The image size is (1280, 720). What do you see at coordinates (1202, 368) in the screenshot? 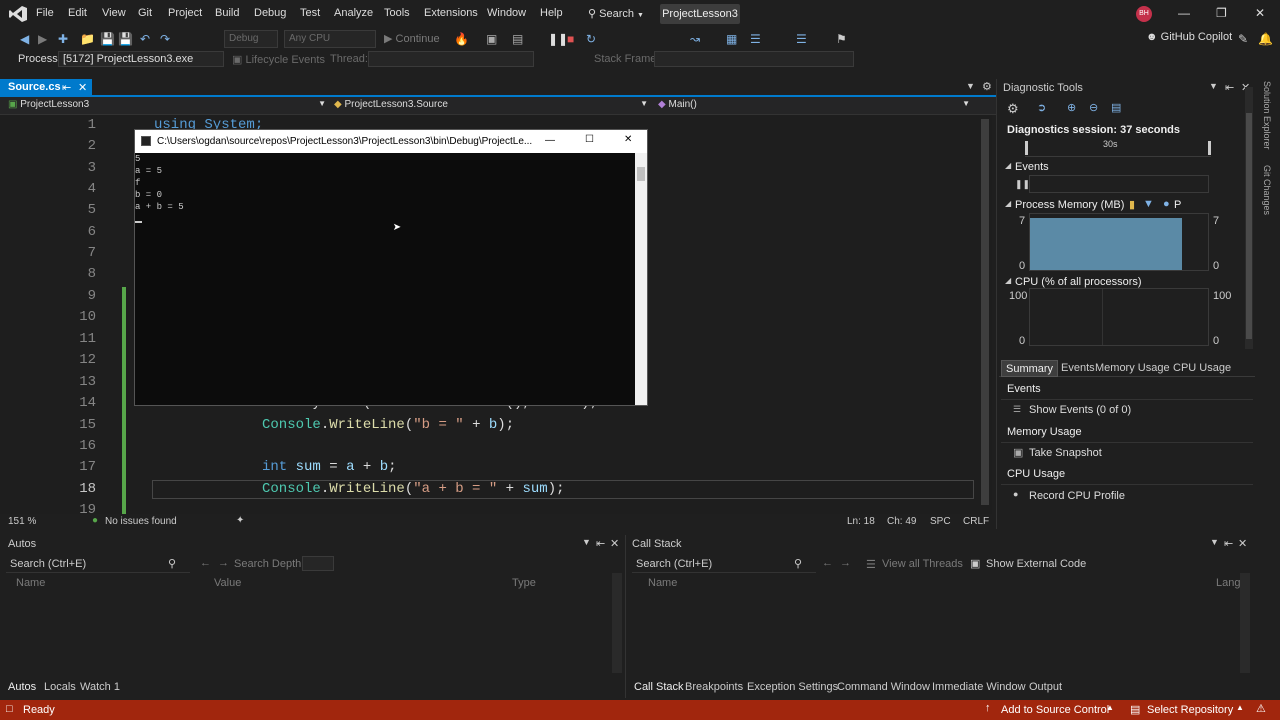
I see `tab-cpu-usage: CPU Usage` at bounding box center [1202, 368].